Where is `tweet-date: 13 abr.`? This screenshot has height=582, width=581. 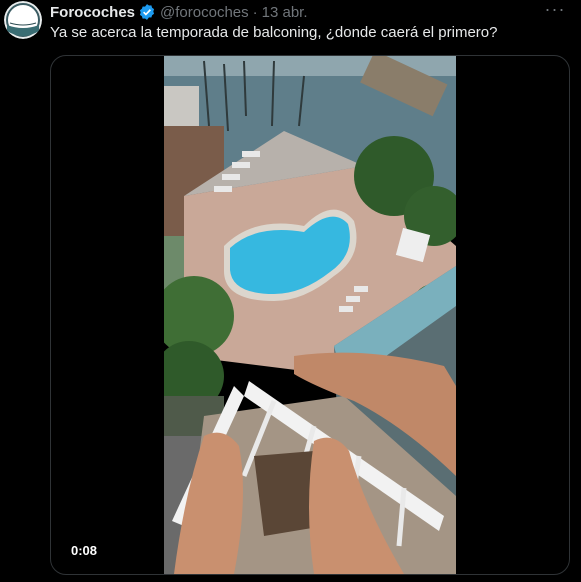
tweet-date: 13 abr. is located at coordinates (285, 12).